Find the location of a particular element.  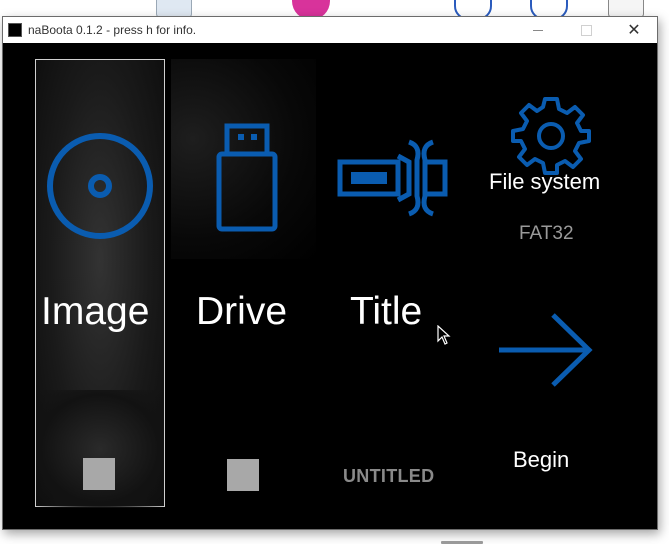

usb-drive-icon is located at coordinates (248, 178).